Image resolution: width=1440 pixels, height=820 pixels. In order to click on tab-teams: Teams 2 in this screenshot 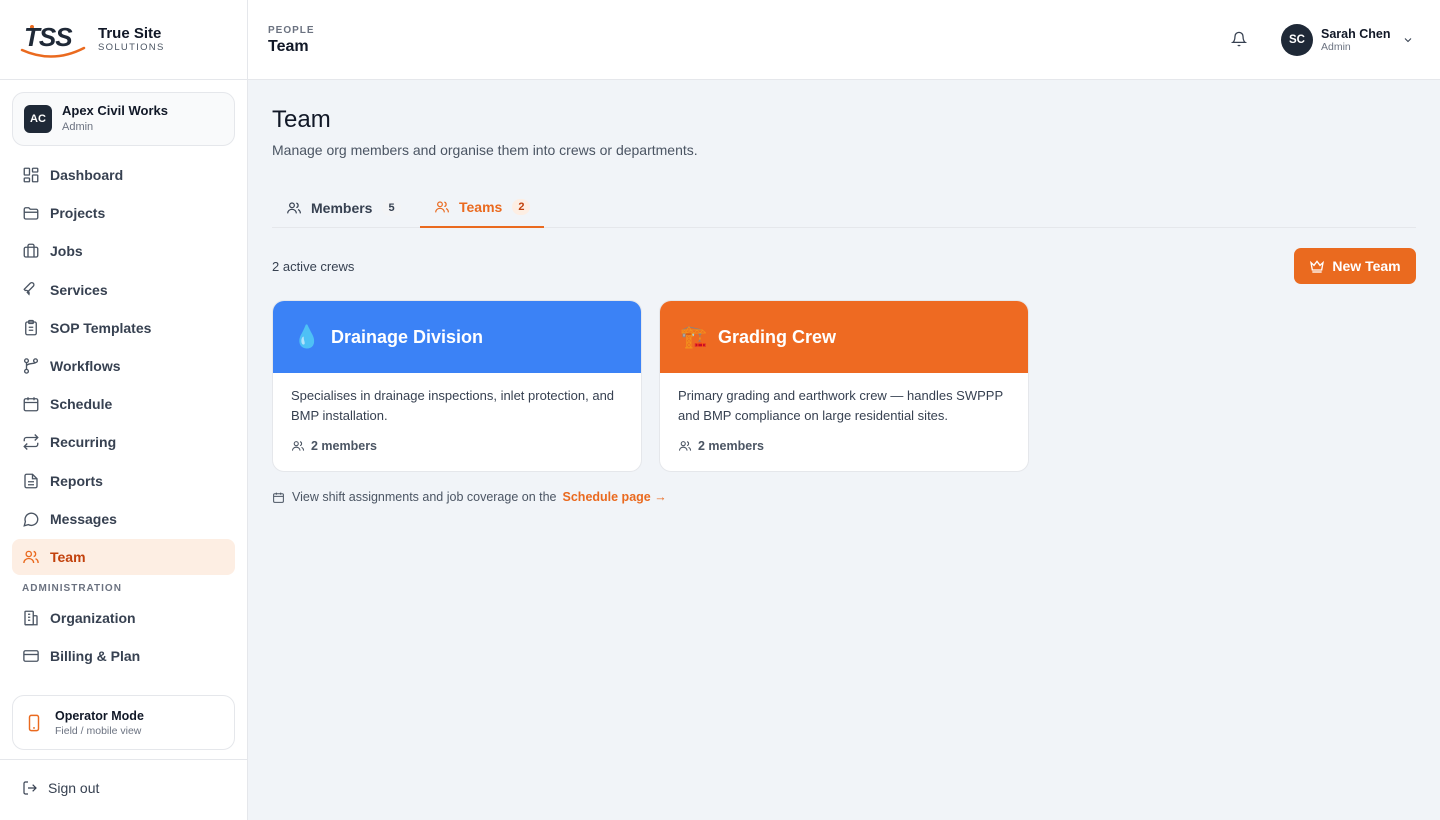, I will do `click(482, 208)`.